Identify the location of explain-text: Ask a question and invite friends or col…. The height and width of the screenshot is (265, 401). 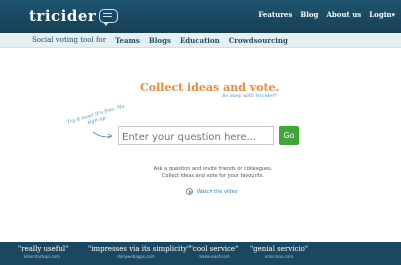
(213, 173).